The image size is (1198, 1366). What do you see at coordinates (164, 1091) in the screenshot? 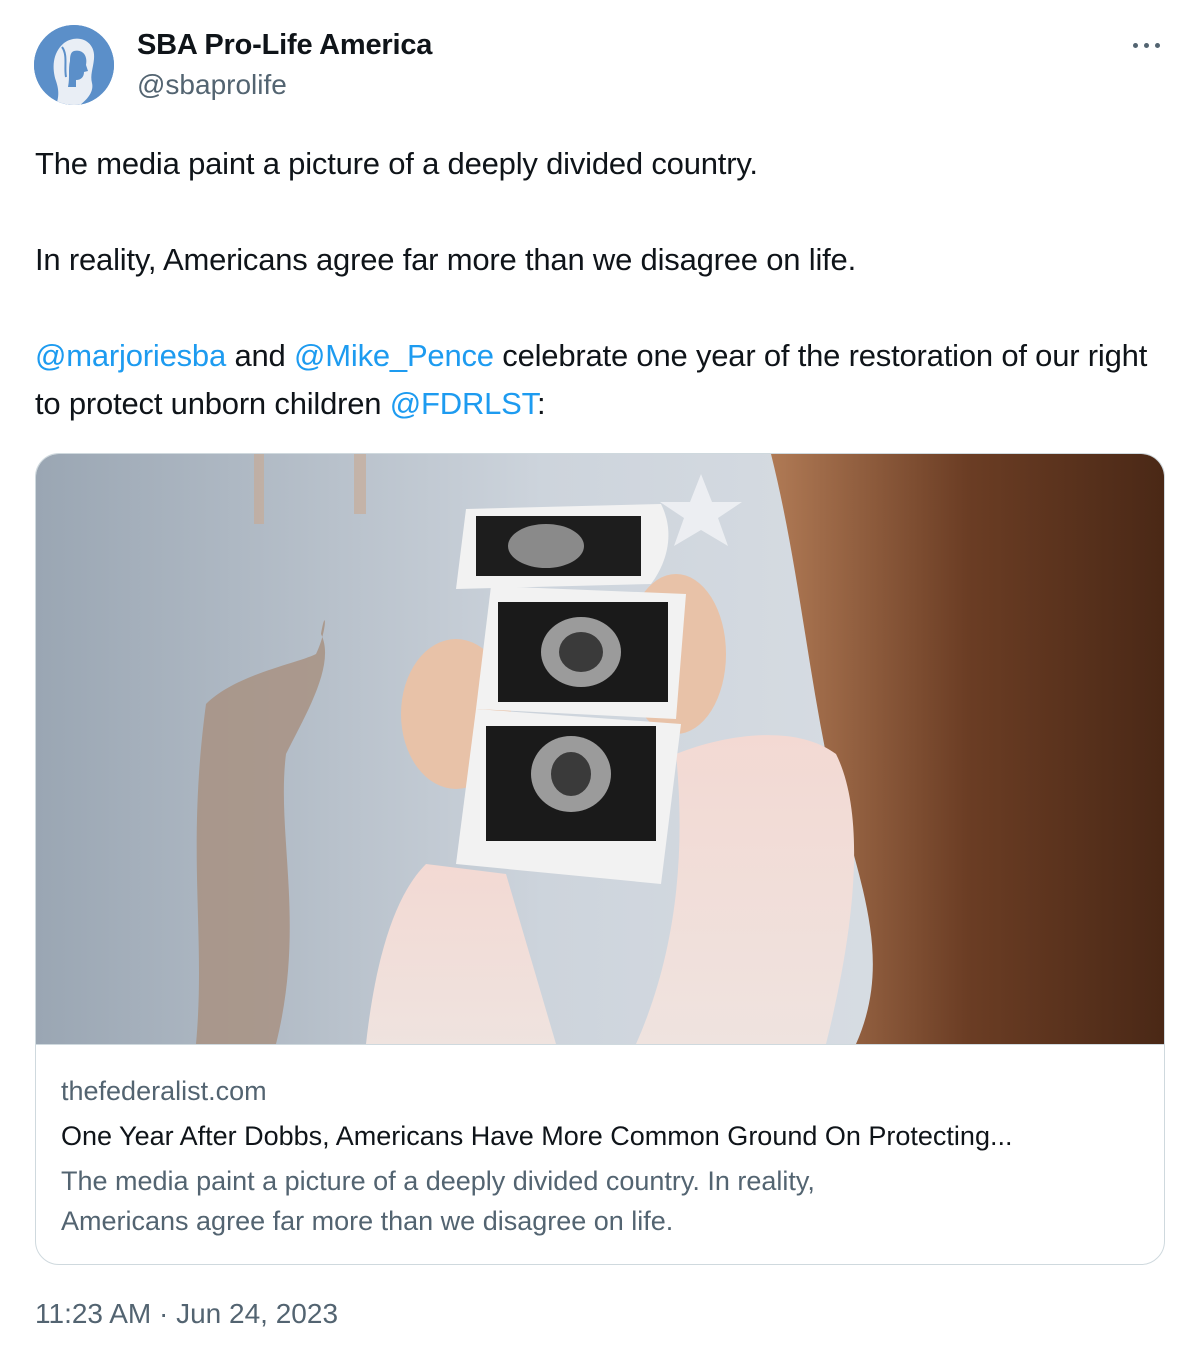
I see `card-domain: thefederalist.com` at bounding box center [164, 1091].